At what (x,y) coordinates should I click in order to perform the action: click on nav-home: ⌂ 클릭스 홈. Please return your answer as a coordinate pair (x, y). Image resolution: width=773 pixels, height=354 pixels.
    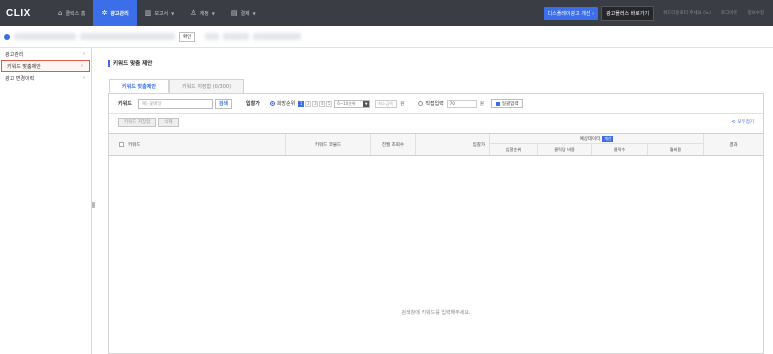
    Looking at the image, I should click on (71, 13).